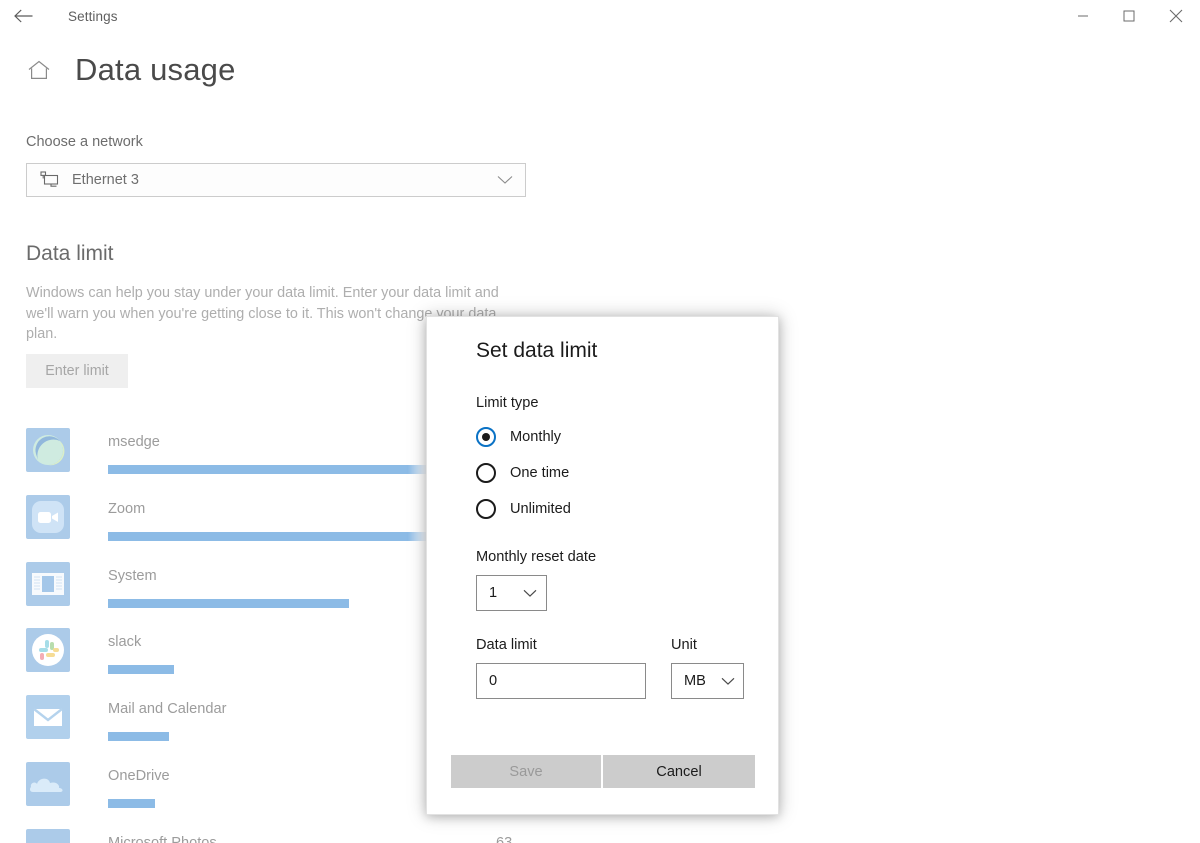 Image resolution: width=1200 pixels, height=843 pixels. I want to click on data-limit-row: Data limit Unit MB, so click(621, 668).